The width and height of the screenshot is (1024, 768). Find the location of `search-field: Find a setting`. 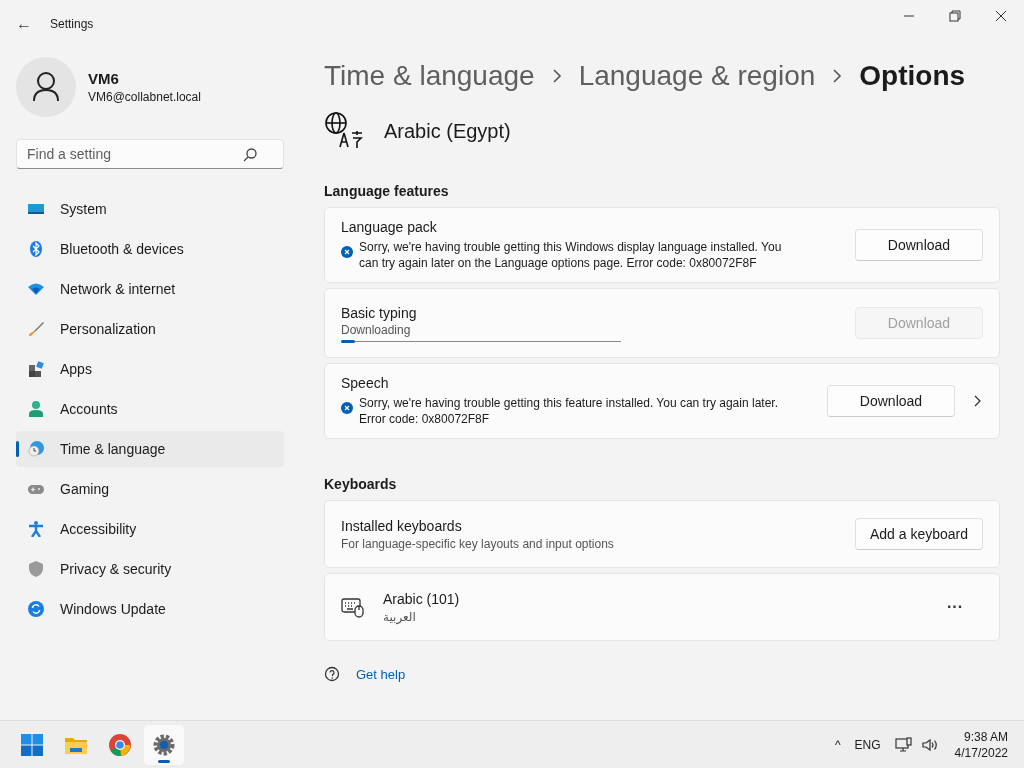

search-field: Find a setting is located at coordinates (150, 154).